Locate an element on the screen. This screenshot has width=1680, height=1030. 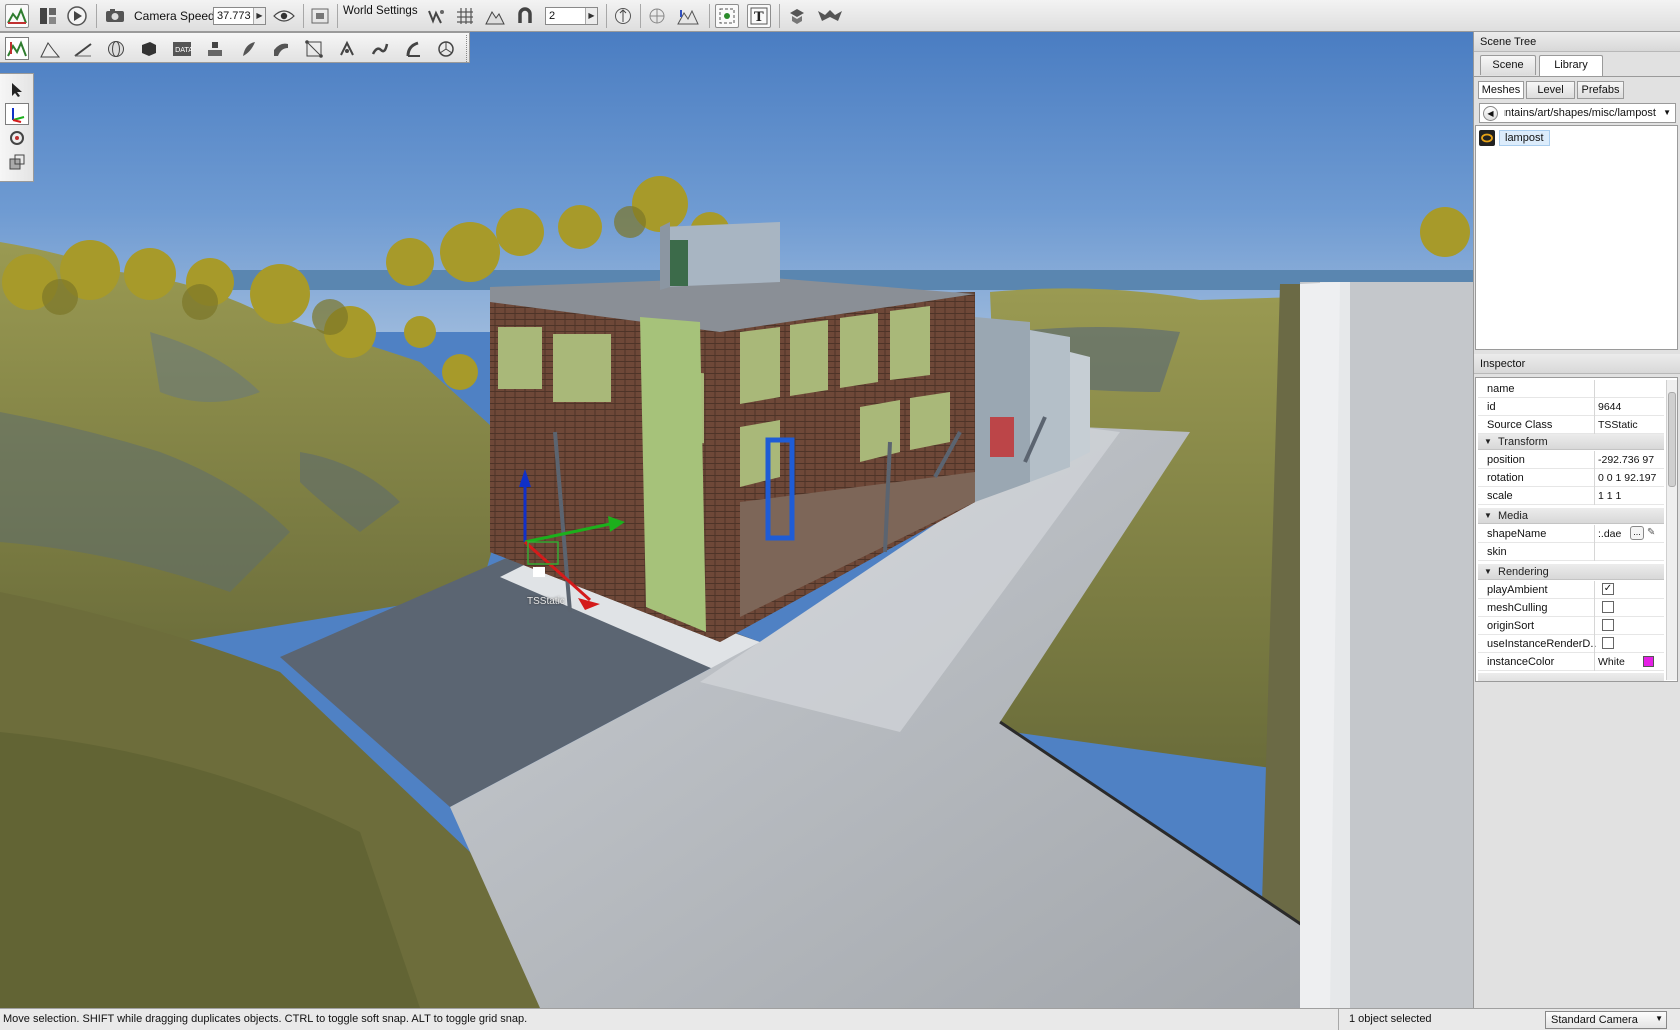
sound-emitter-icon is located at coordinates (797, 16).